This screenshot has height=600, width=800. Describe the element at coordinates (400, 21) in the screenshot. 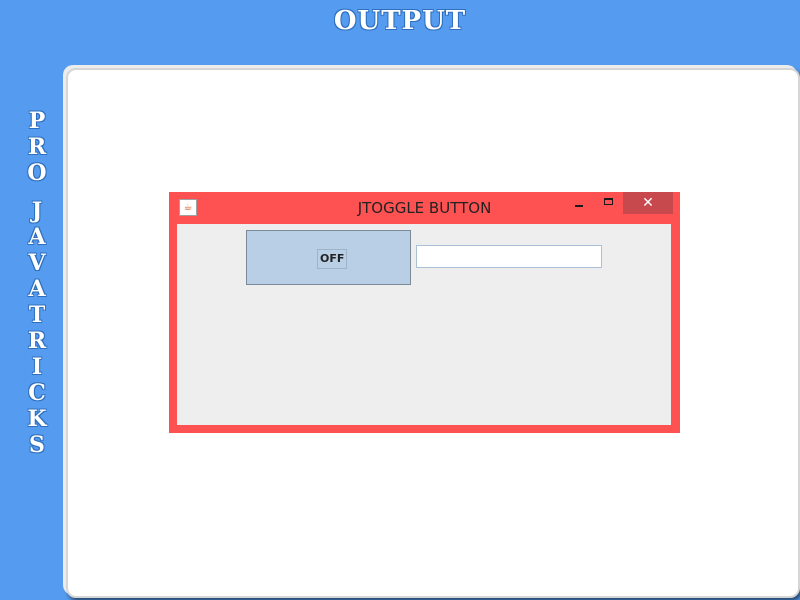

I see `page-title: OUTPUT` at that location.